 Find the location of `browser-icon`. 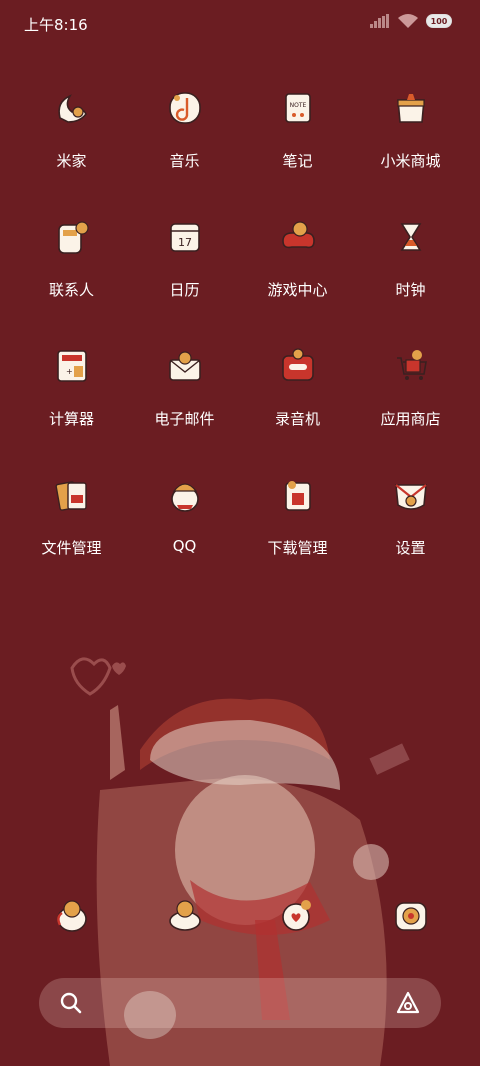

browser-icon is located at coordinates (298, 915).